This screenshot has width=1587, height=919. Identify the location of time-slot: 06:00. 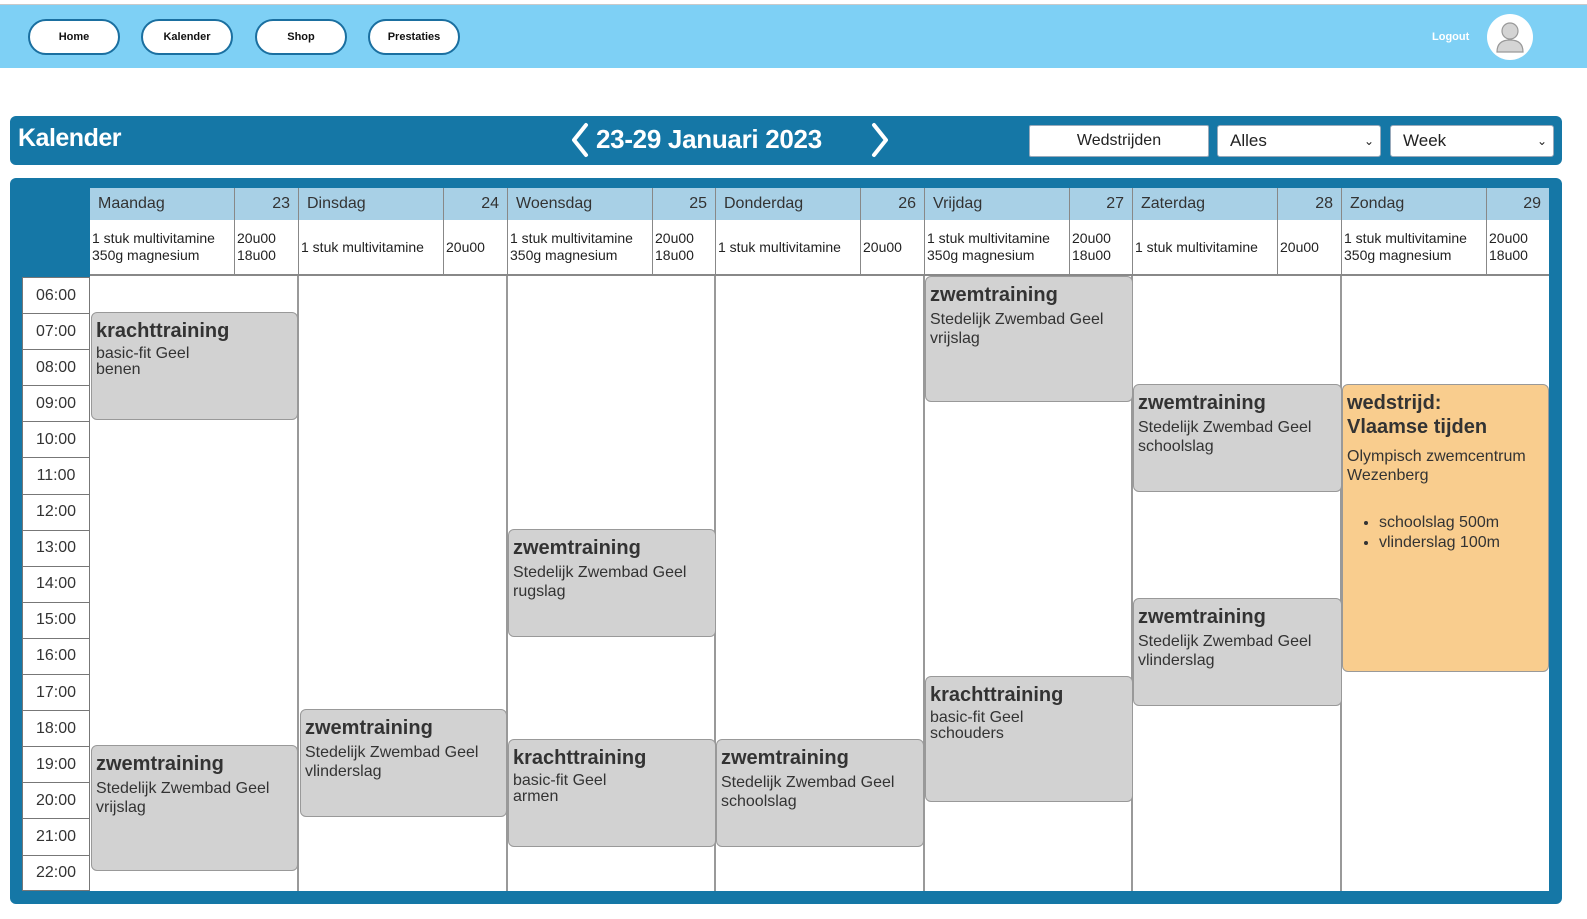
(56, 295).